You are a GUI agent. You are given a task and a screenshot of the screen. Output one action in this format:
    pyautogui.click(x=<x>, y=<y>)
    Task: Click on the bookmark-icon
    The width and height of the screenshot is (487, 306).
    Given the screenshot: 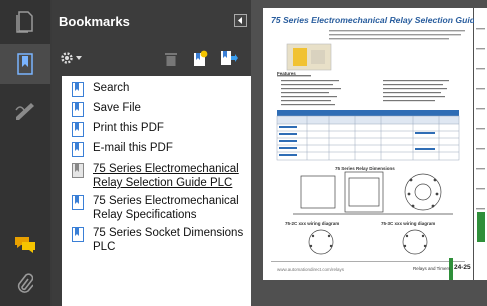 What is the action you would take?
    pyautogui.click(x=25, y=64)
    